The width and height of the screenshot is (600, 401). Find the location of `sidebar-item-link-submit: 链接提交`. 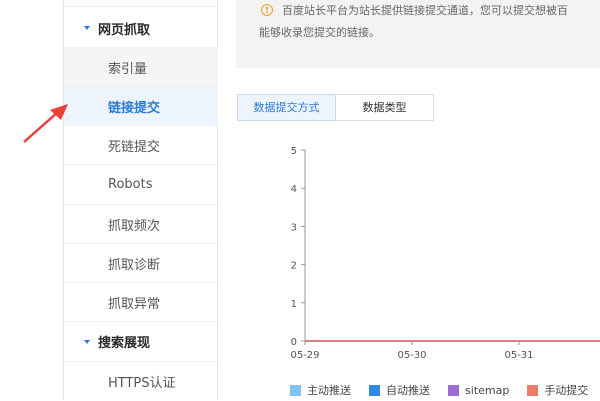

sidebar-item-link-submit: 链接提交 is located at coordinates (141, 106).